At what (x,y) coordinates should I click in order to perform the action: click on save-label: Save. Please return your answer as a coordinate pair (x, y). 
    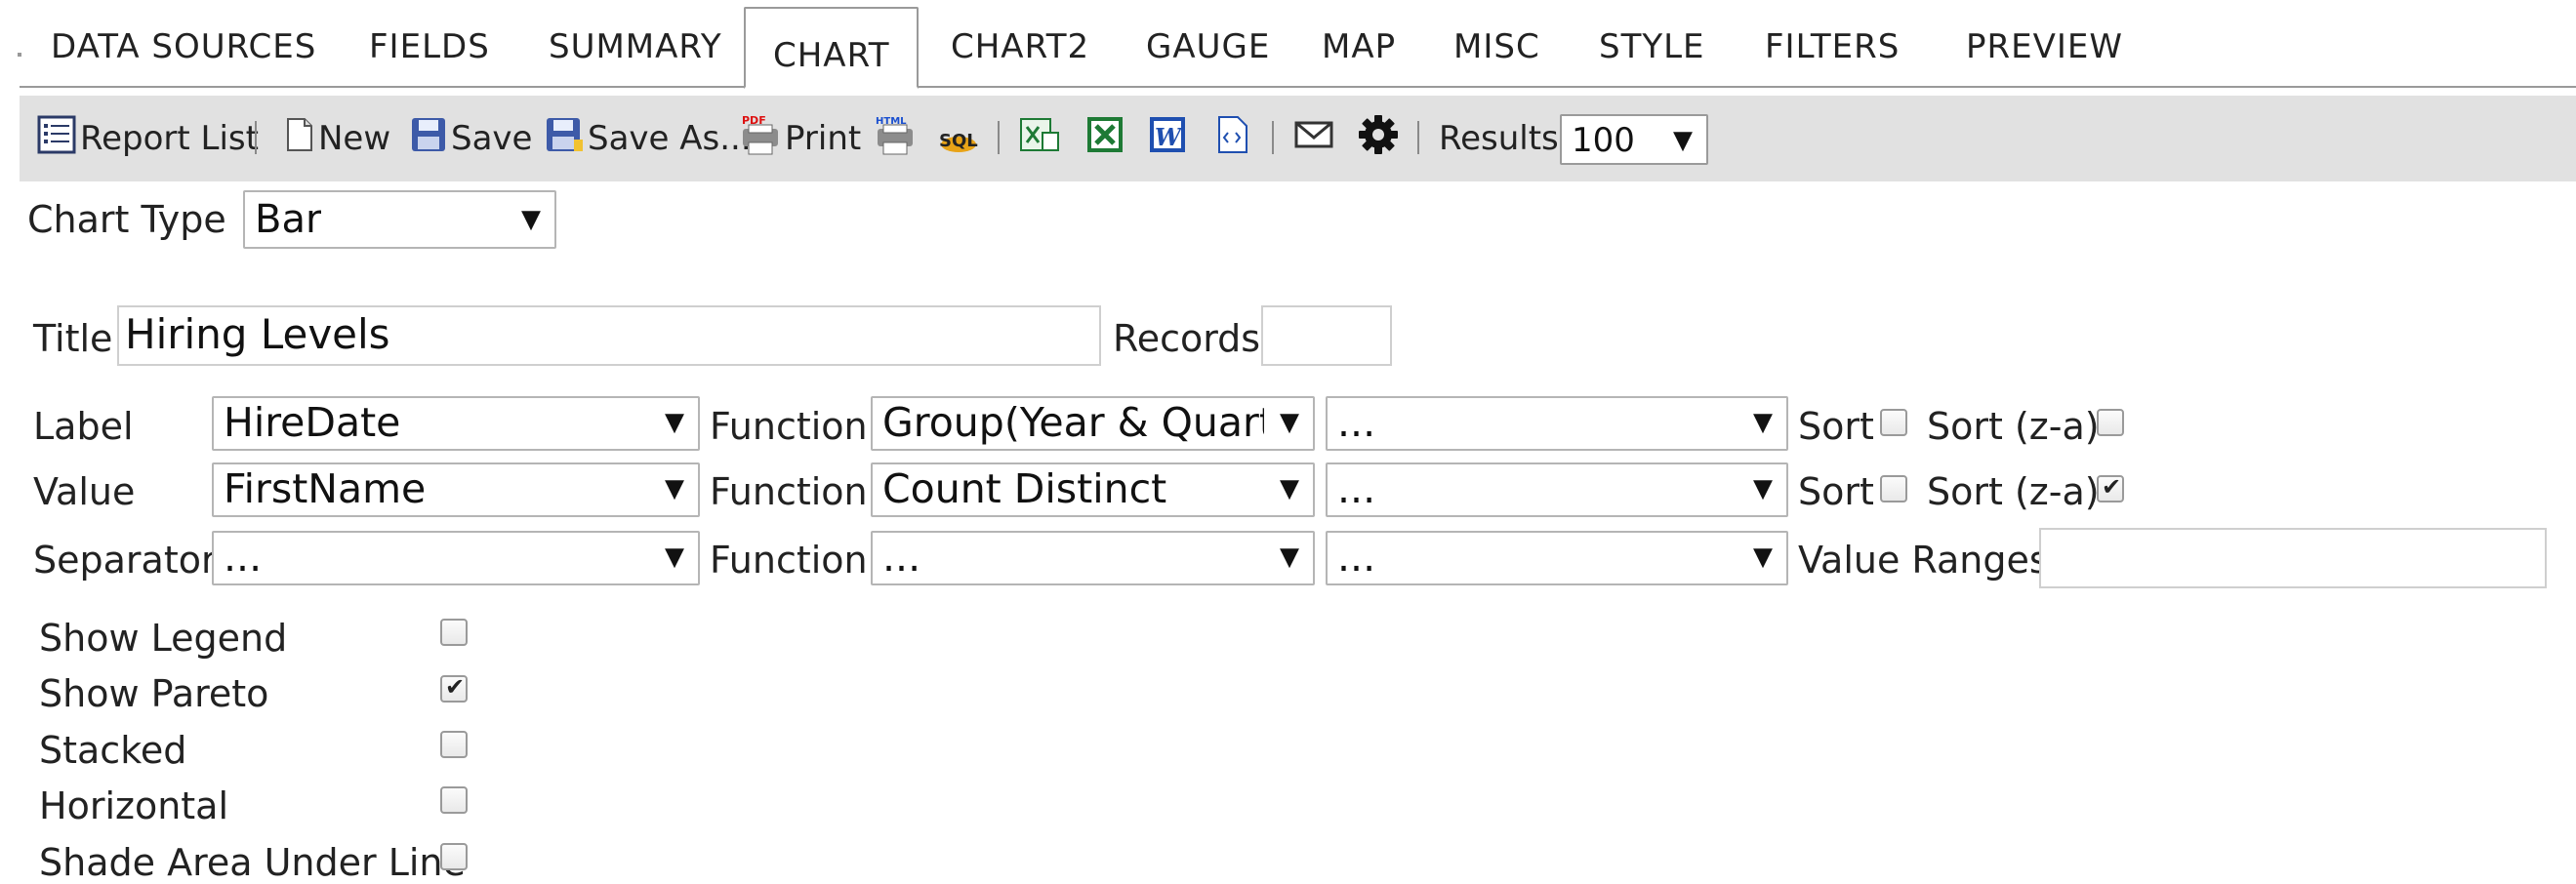
    Looking at the image, I should click on (492, 138).